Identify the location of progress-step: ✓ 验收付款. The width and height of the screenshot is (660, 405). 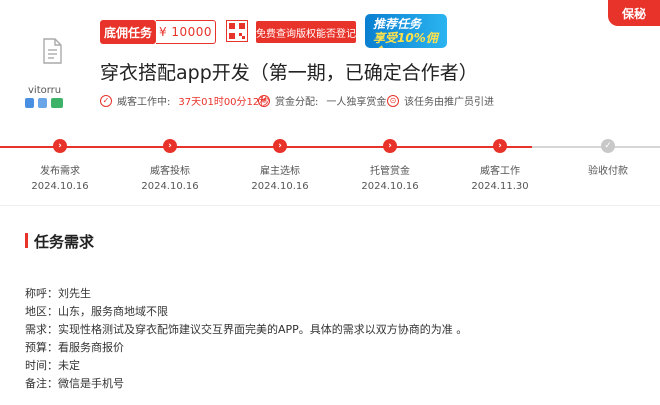
(608, 160).